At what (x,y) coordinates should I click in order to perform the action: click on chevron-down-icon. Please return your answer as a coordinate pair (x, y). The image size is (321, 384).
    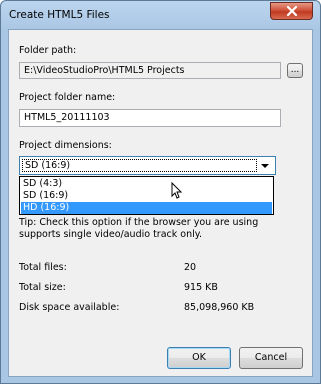
    Looking at the image, I should click on (265, 166).